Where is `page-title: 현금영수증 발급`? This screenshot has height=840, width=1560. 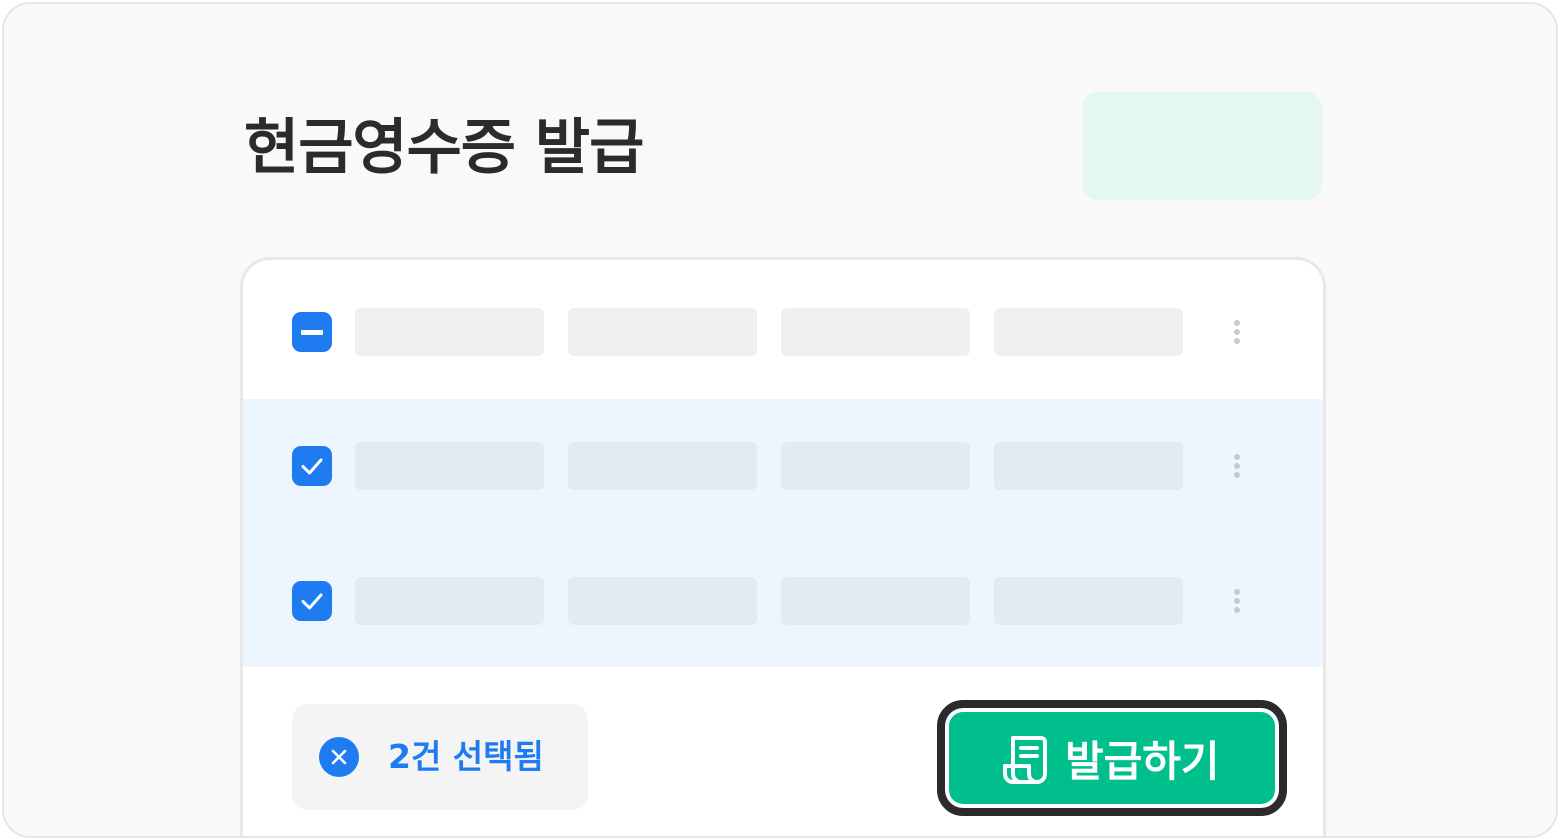
page-title: 현금영수증 발급 is located at coordinates (444, 148).